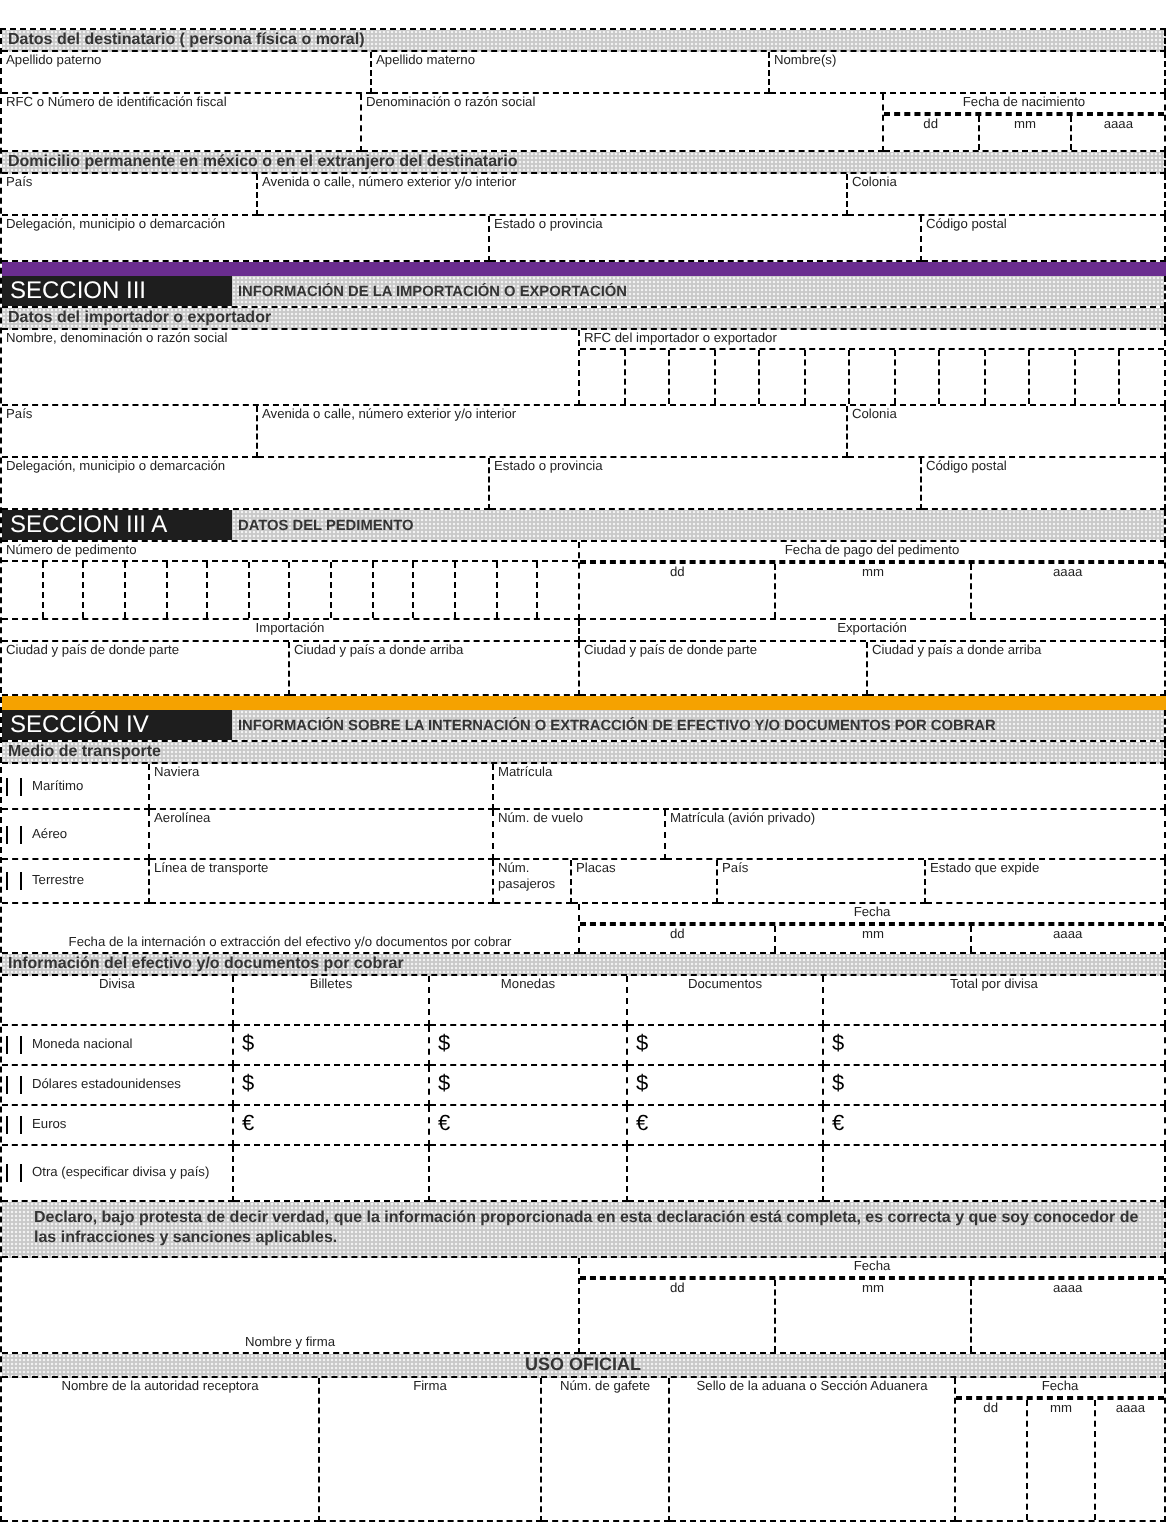 This screenshot has width=1166, height=1524. I want to click on section-subheader: Datos del destinatario ( persona física o moral), so click(584, 41).